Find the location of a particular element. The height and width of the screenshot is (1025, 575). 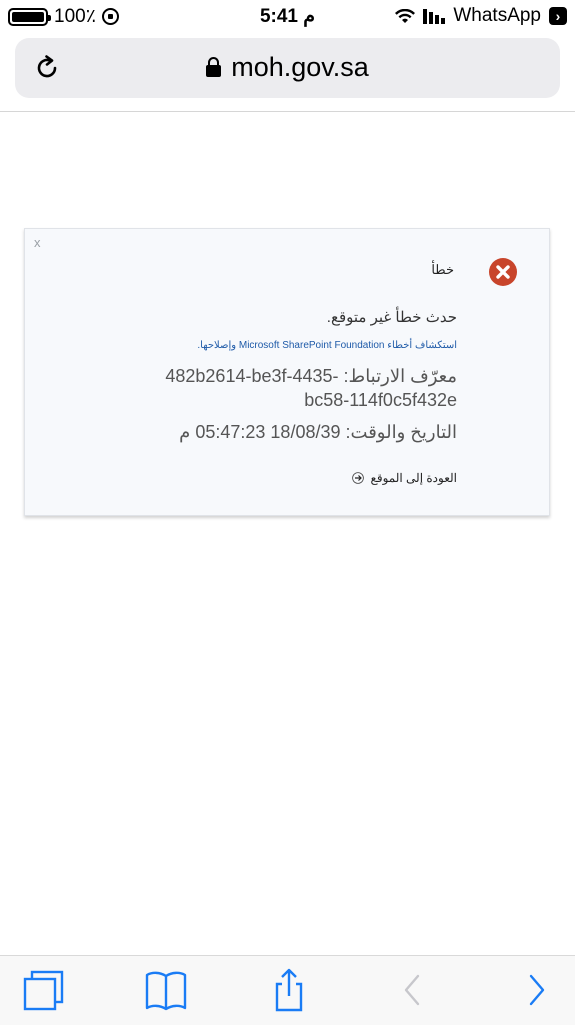

wifi-icon is located at coordinates (405, 15).